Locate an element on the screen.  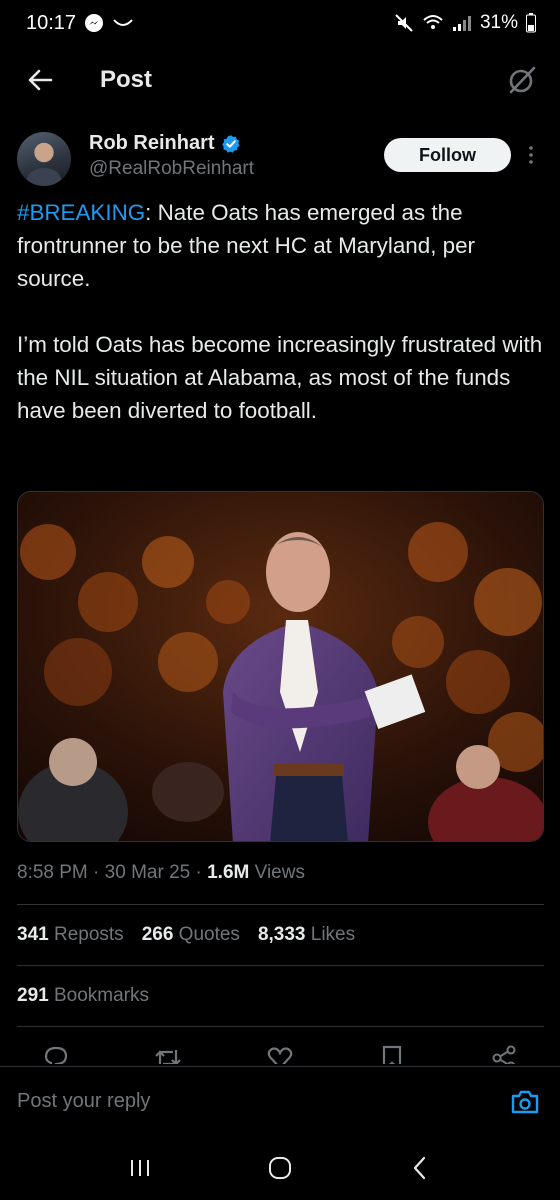
back-button is located at coordinates (40, 80).